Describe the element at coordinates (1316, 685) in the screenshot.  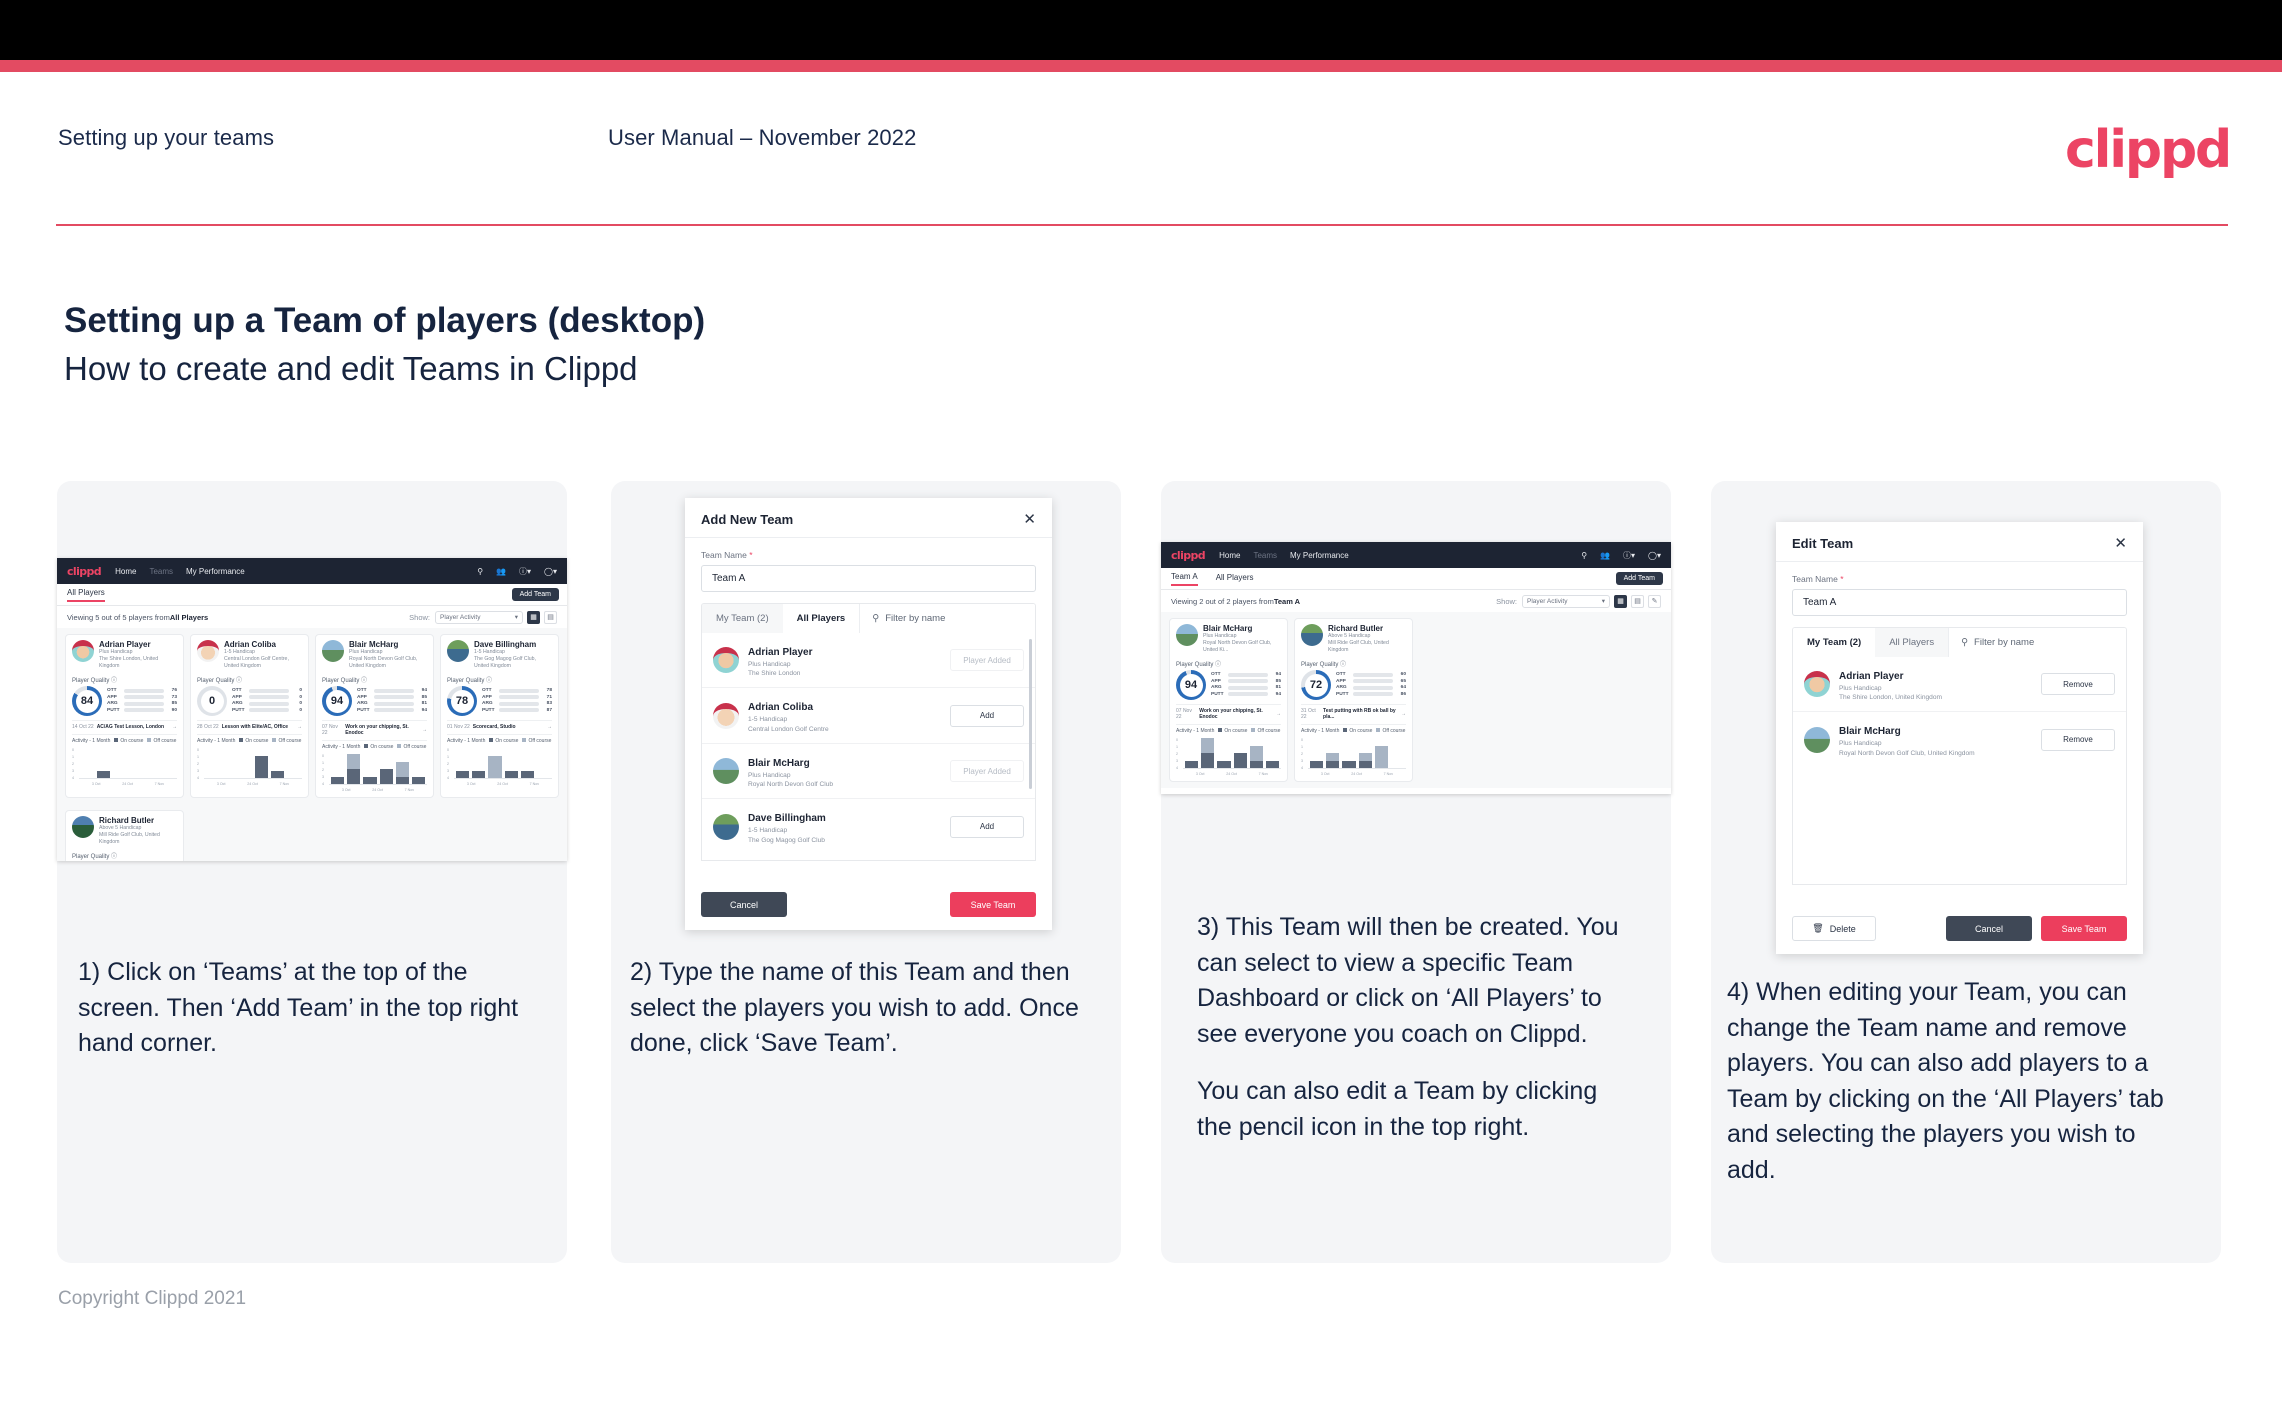
I see `quality-score: 72` at that location.